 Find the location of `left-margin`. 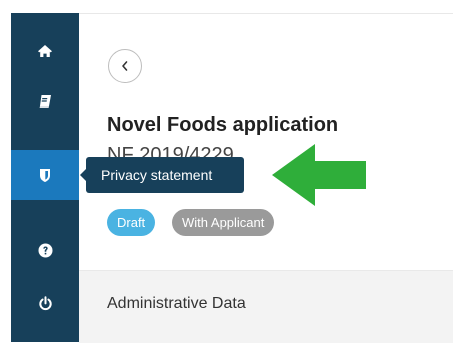

left-margin is located at coordinates (5, 171).